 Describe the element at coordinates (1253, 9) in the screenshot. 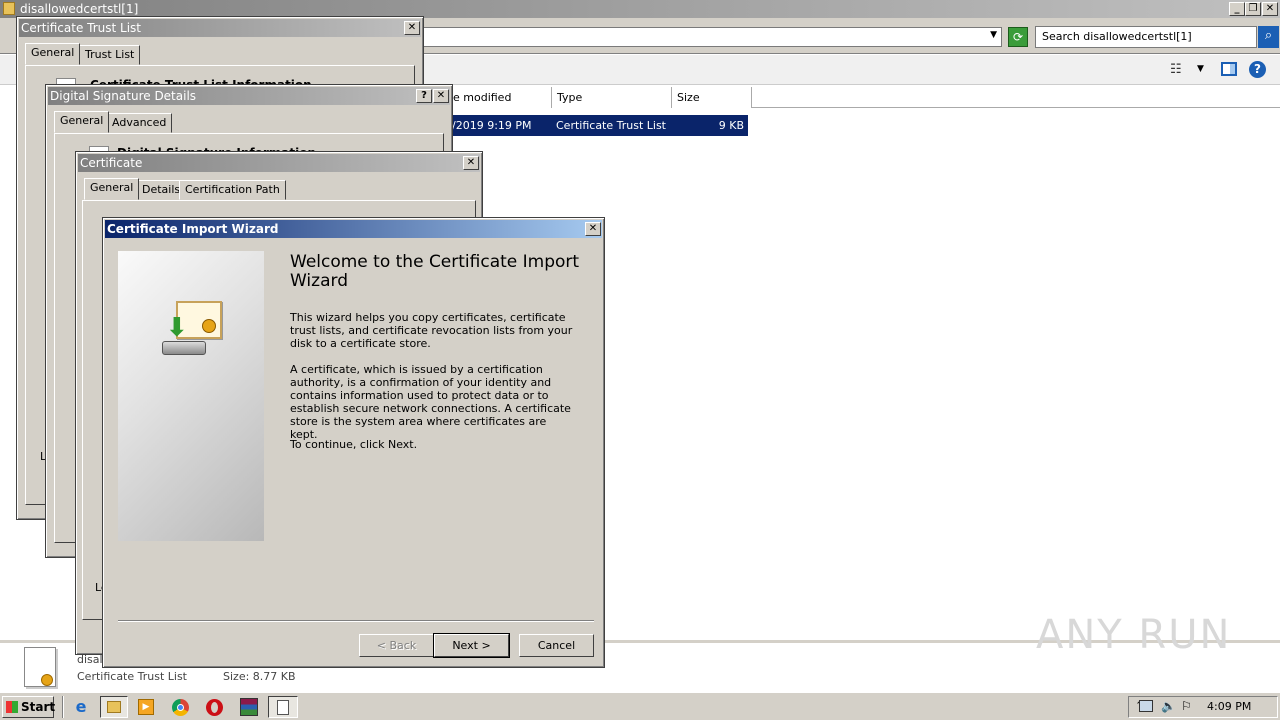

I see `restore-button: ❐` at that location.